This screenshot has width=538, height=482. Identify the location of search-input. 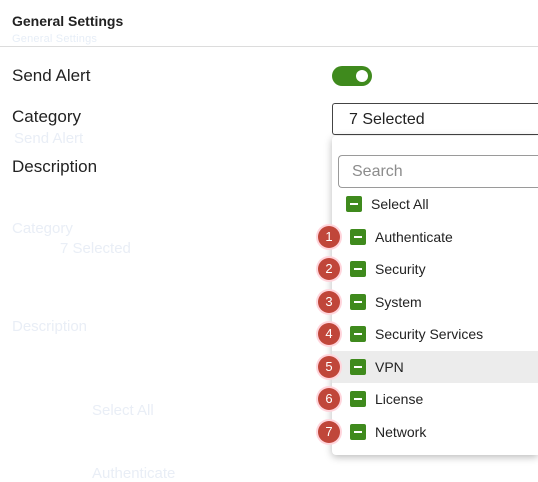
(438, 171).